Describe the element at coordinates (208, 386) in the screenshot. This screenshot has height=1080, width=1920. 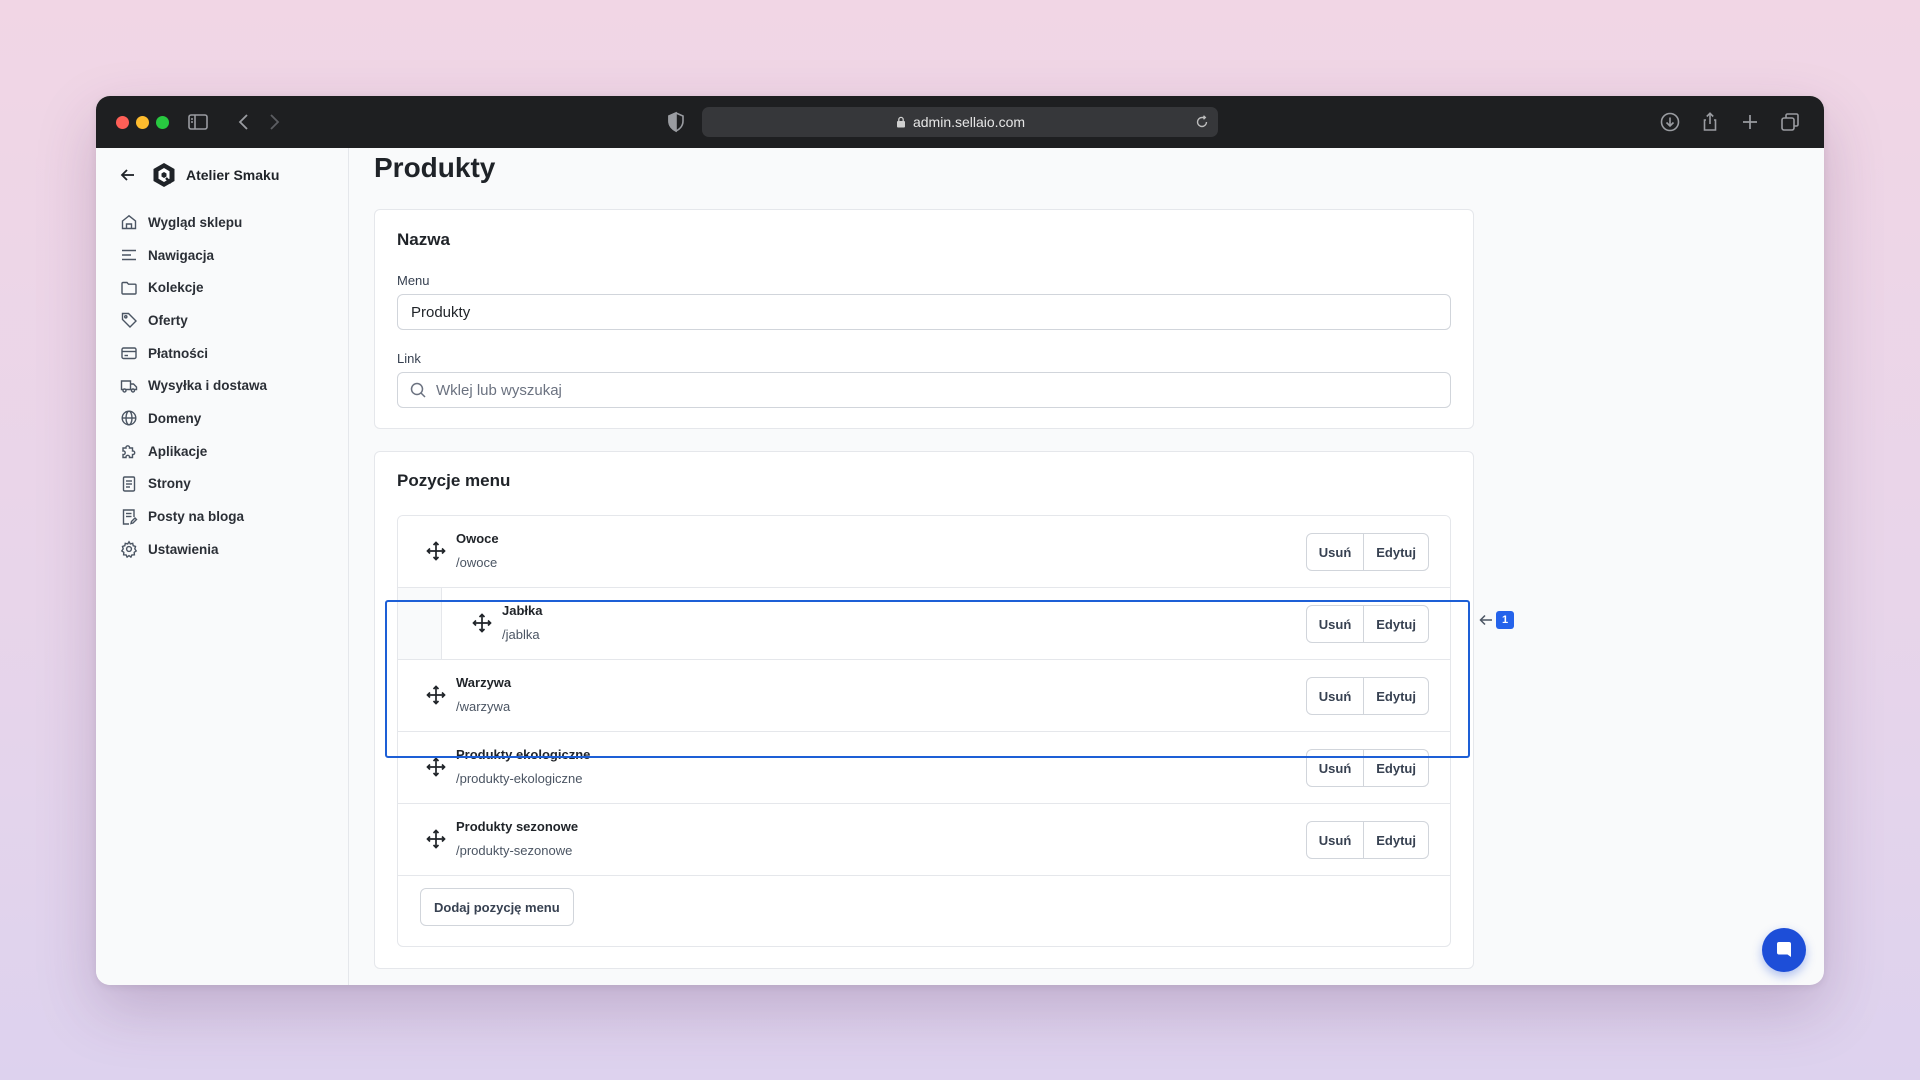
I see `sidebar-item-label: Wysyłka i dostawa` at that location.